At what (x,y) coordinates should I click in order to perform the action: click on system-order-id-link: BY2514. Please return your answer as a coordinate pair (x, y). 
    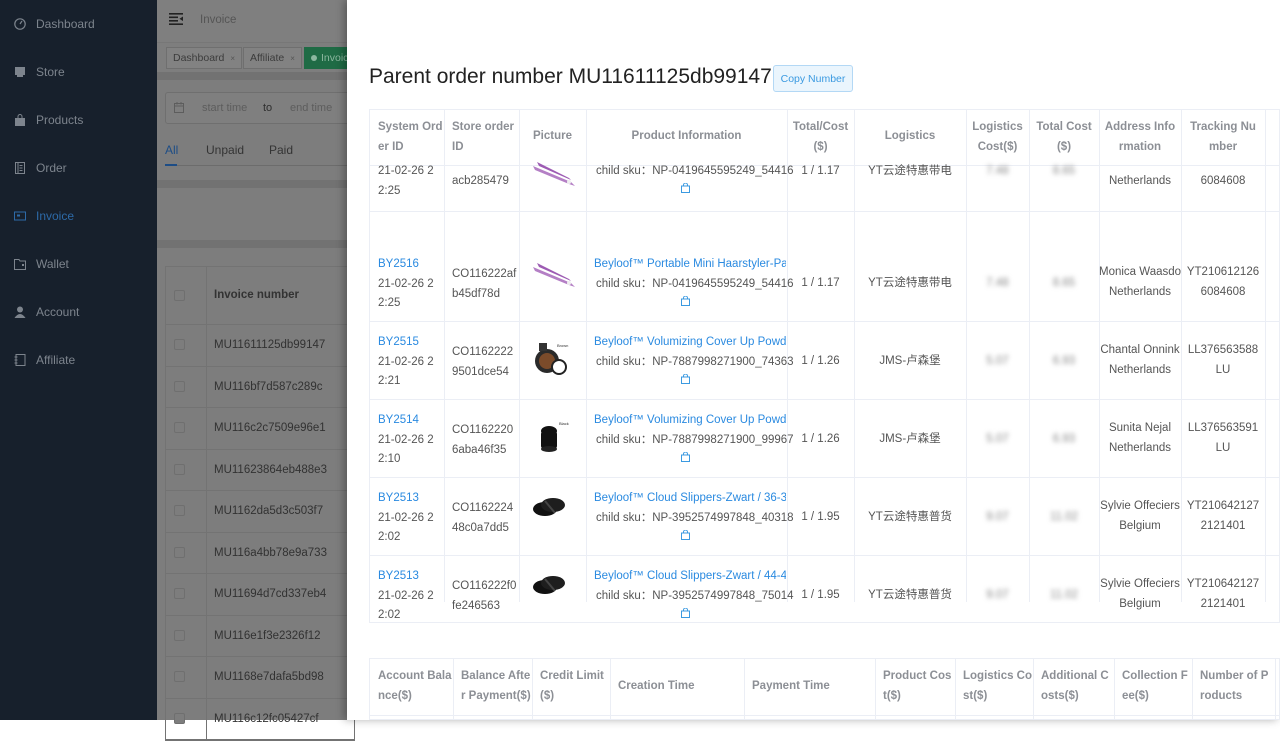
    Looking at the image, I should click on (398, 421).